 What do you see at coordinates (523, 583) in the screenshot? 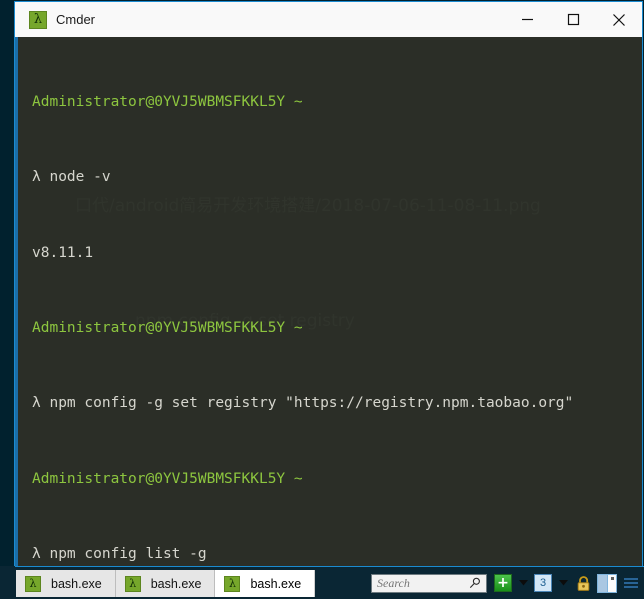
I see `new-console-chevron-down-icon` at bounding box center [523, 583].